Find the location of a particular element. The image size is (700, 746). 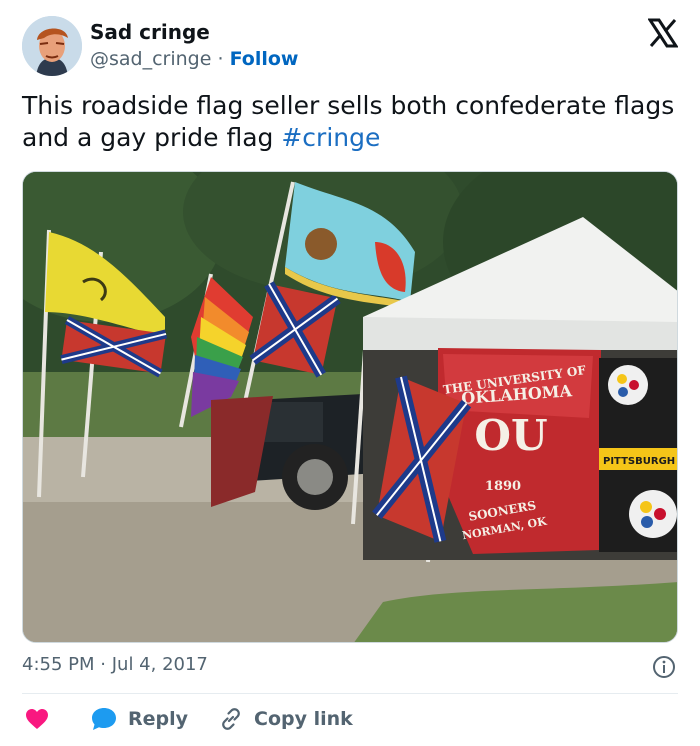

steelers-banner: PITTSBURGH S is located at coordinates (638, 455).